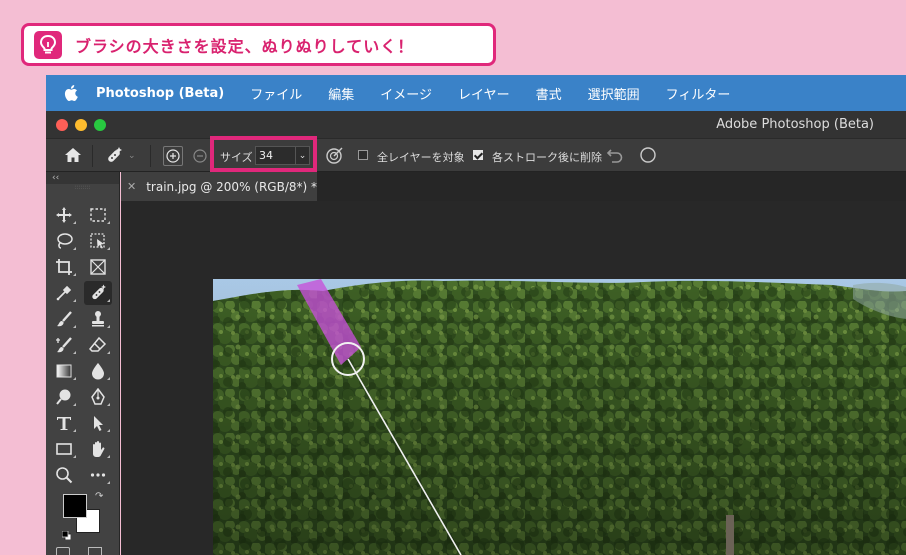 This screenshot has width=906, height=555. What do you see at coordinates (64, 215) in the screenshot?
I see `move-tool-icon` at bounding box center [64, 215].